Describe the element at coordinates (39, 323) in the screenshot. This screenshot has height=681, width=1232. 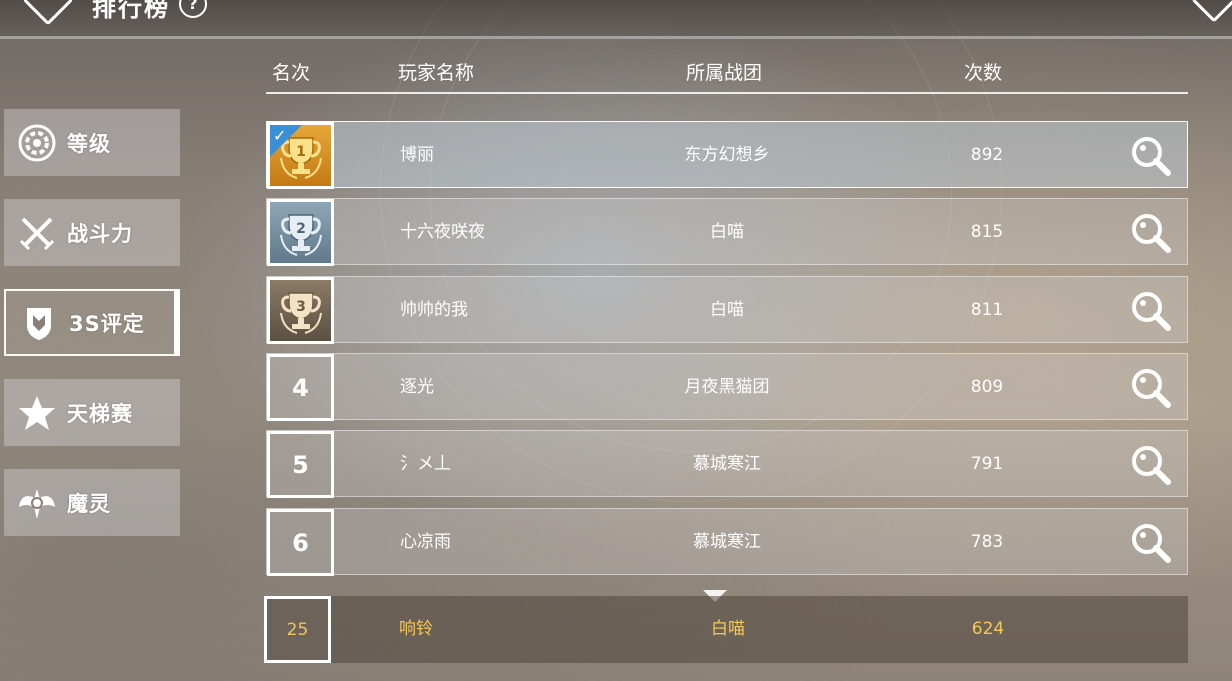
I see `shield-crest-icon` at that location.